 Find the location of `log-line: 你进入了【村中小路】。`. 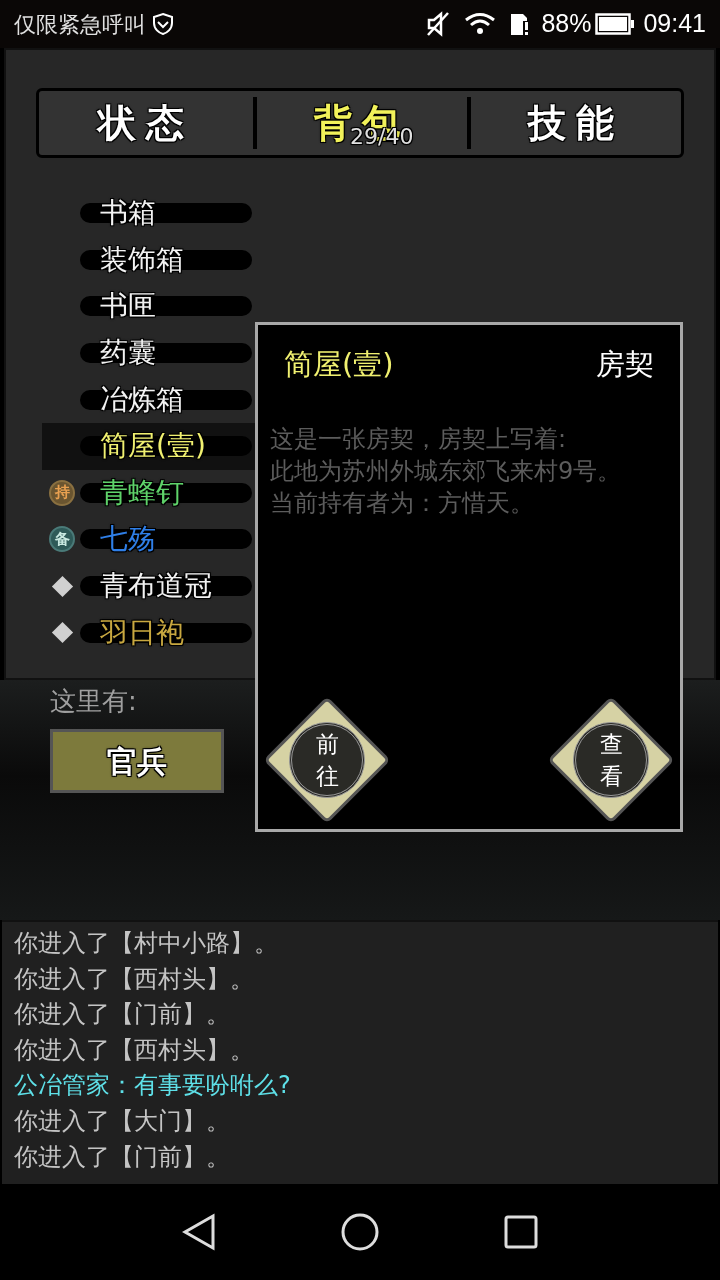

log-line: 你进入了【村中小路】。 is located at coordinates (146, 943).